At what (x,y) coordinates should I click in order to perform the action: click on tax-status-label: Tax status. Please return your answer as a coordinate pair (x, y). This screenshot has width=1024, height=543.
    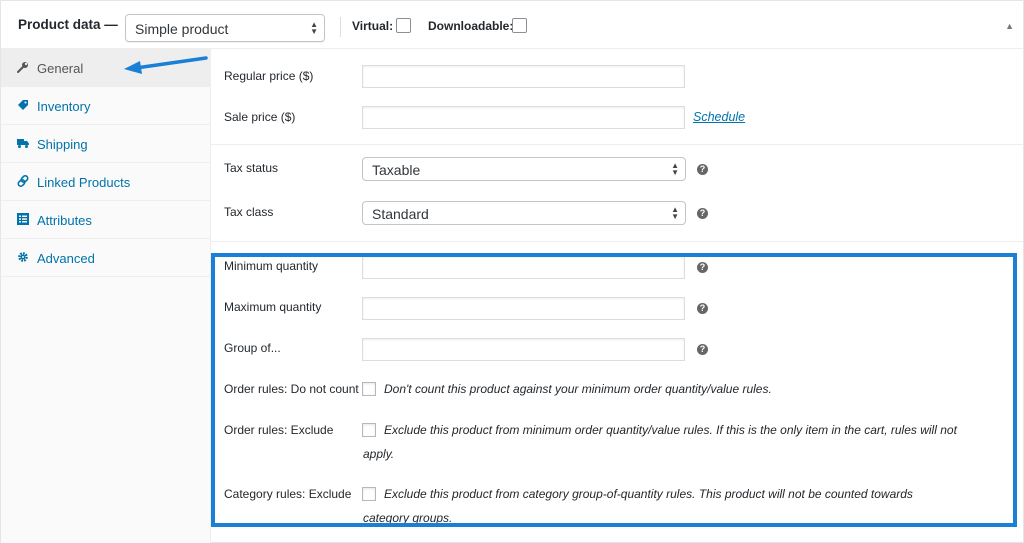
    Looking at the image, I should click on (251, 168).